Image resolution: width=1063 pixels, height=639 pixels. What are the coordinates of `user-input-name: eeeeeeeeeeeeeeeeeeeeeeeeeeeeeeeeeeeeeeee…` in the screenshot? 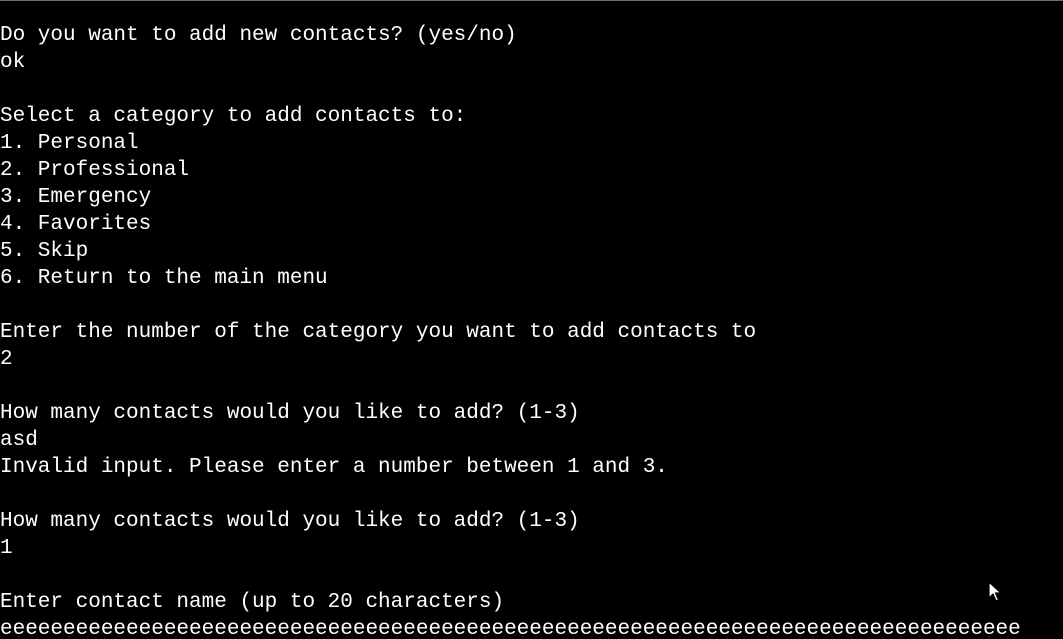 It's located at (510, 627).